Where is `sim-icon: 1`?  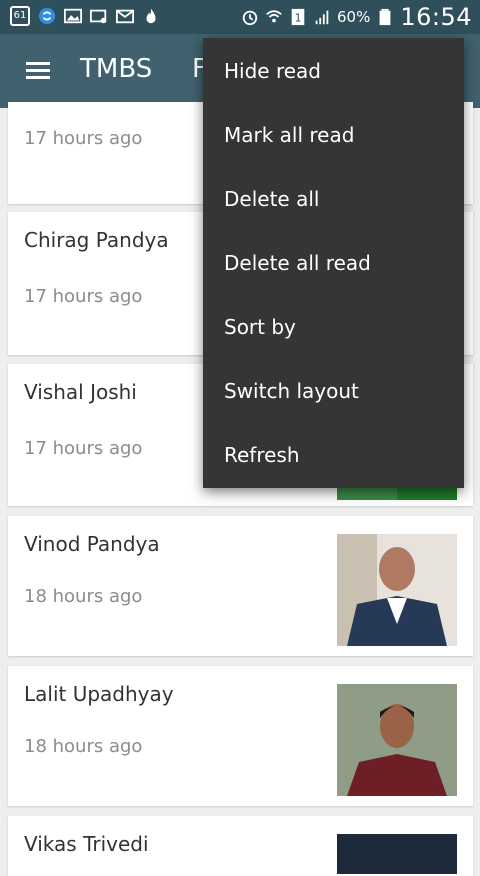
sim-icon: 1 is located at coordinates (298, 17).